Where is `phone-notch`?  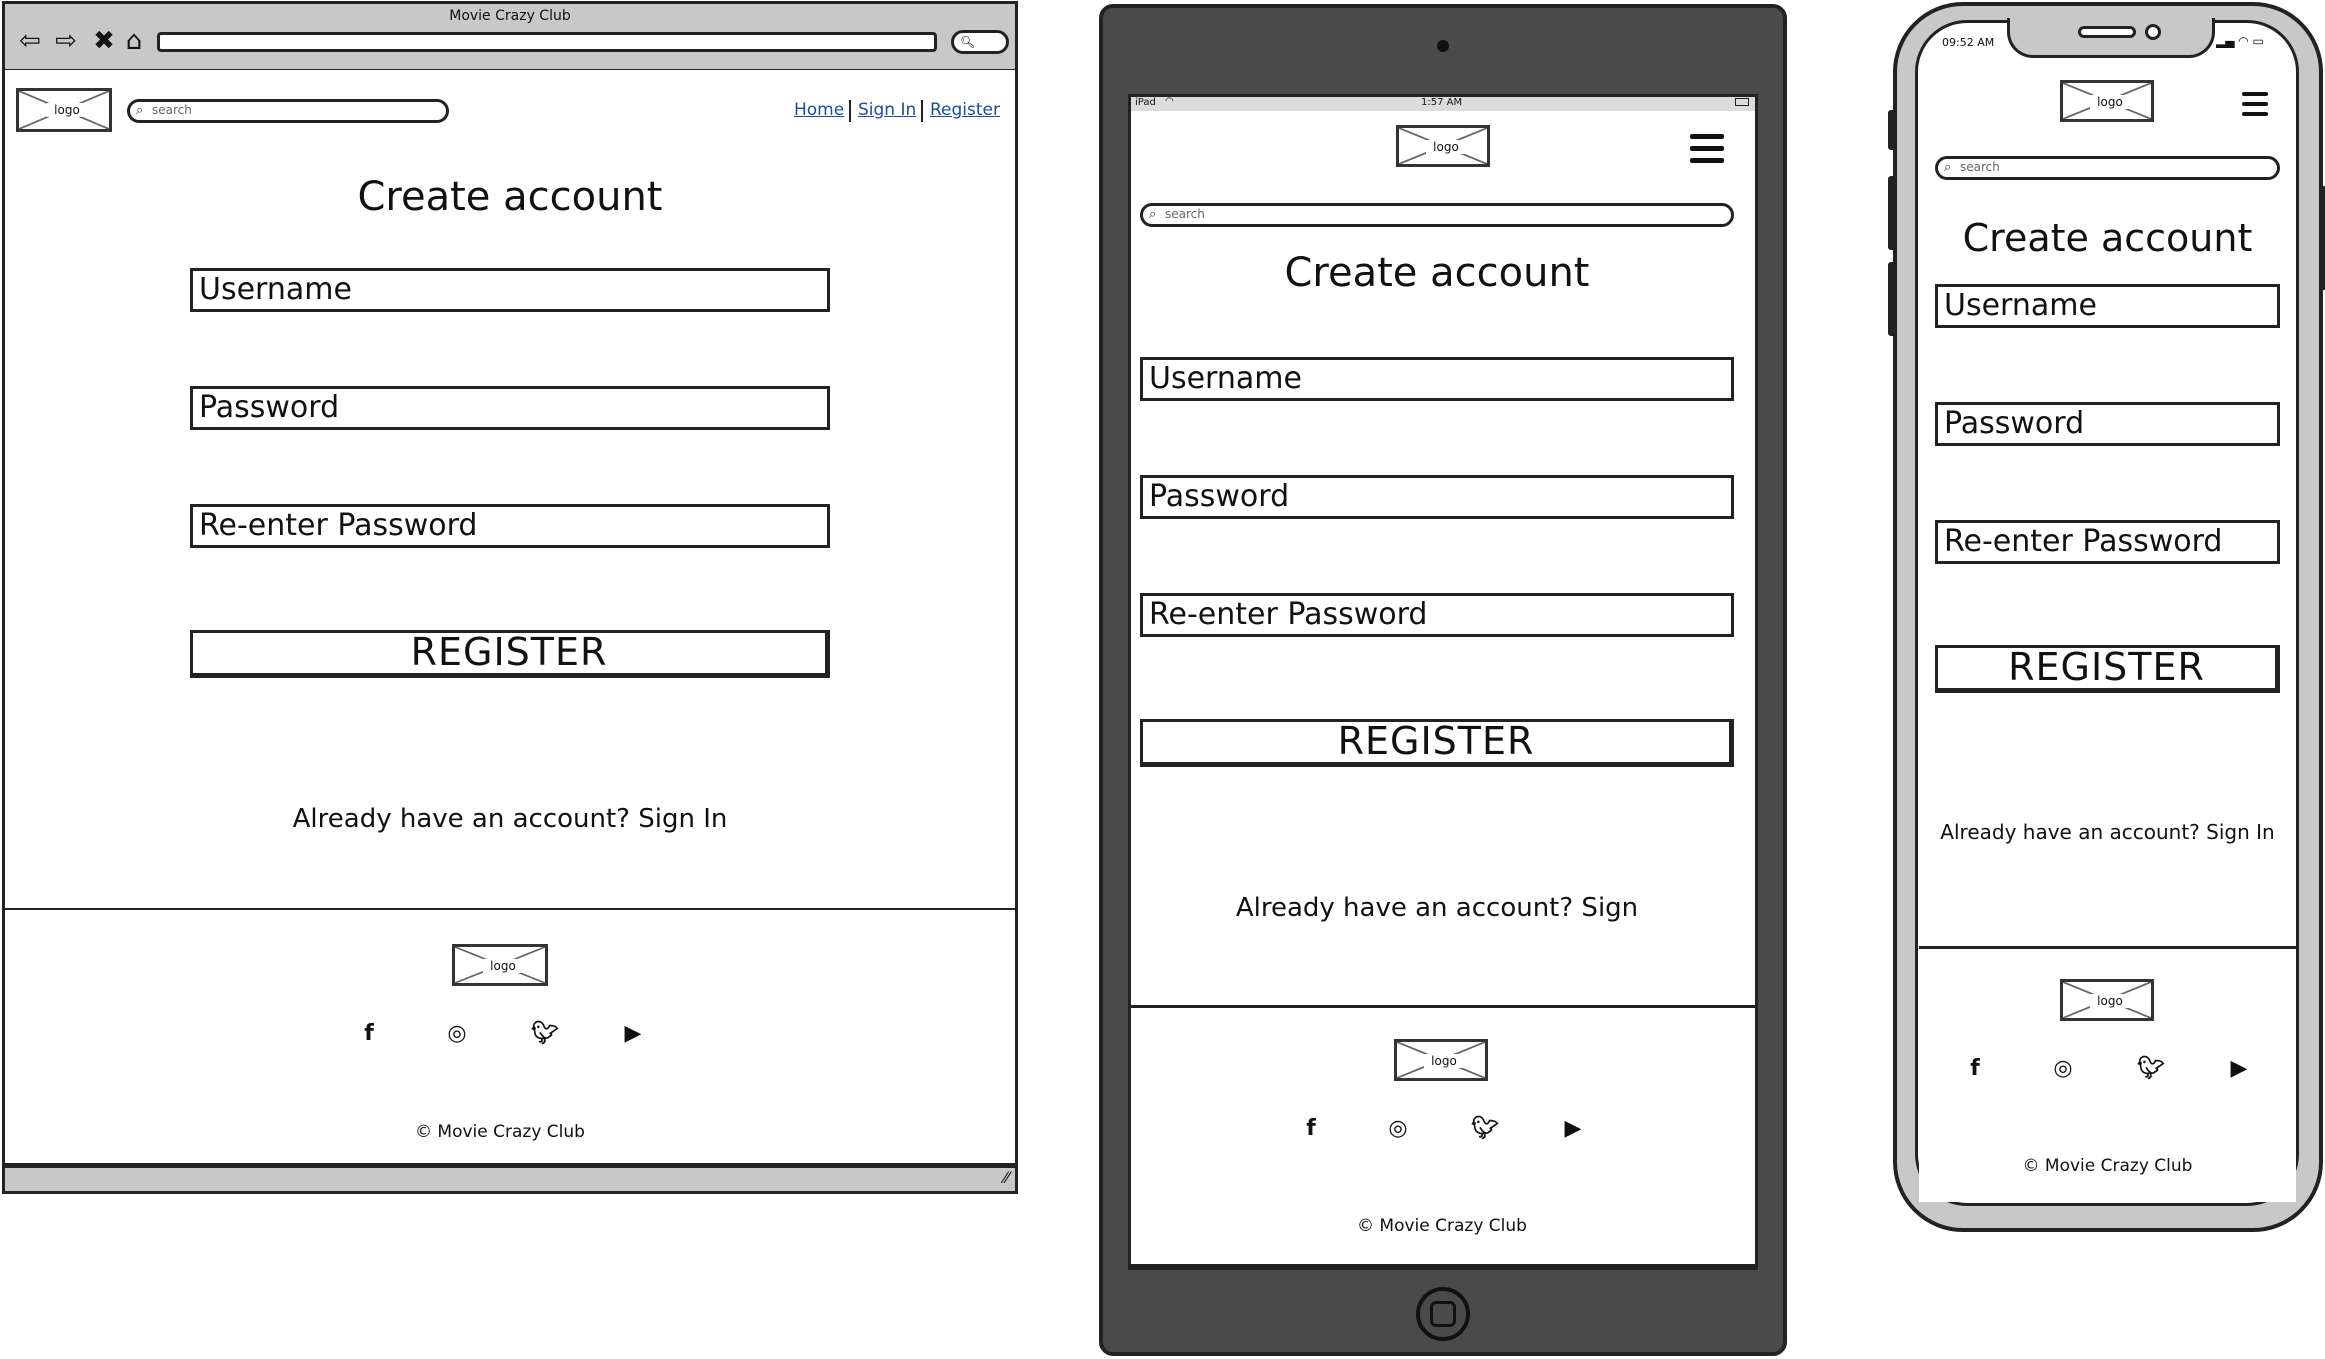
phone-notch is located at coordinates (2111, 38).